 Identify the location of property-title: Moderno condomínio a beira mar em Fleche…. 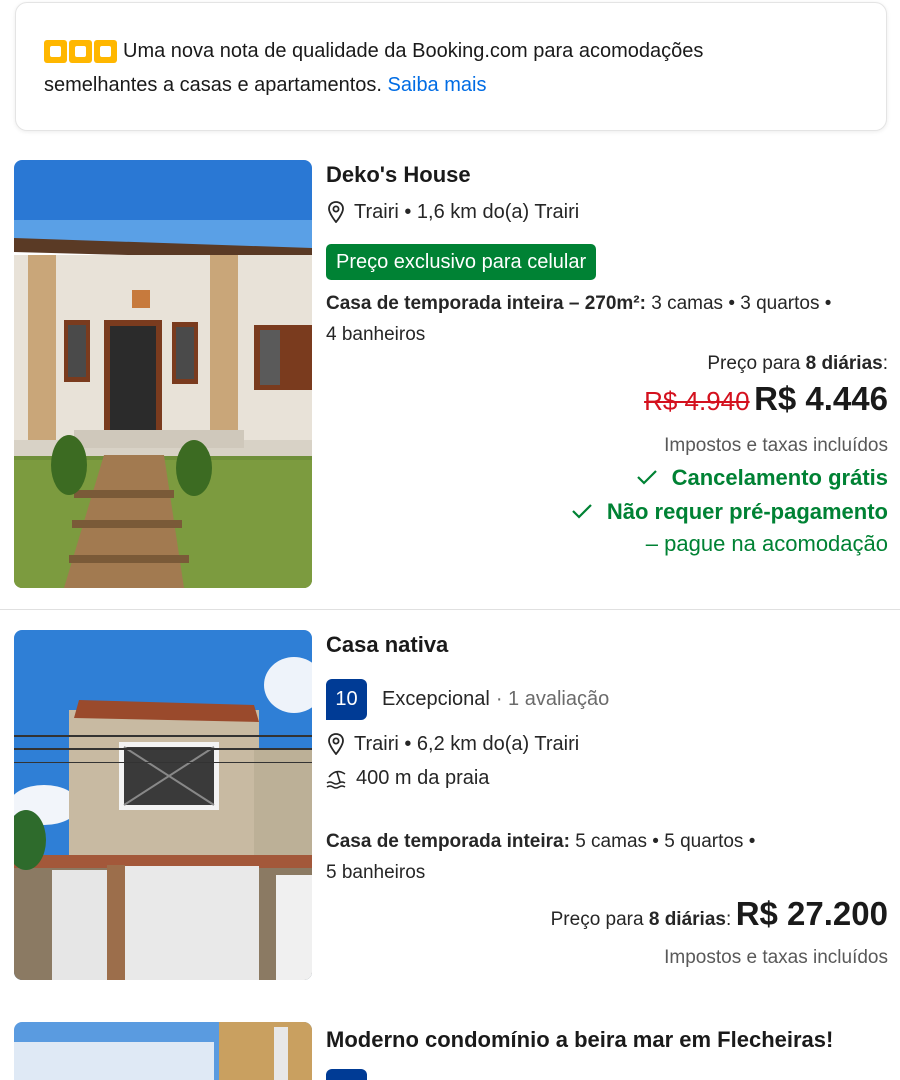
(607, 1040).